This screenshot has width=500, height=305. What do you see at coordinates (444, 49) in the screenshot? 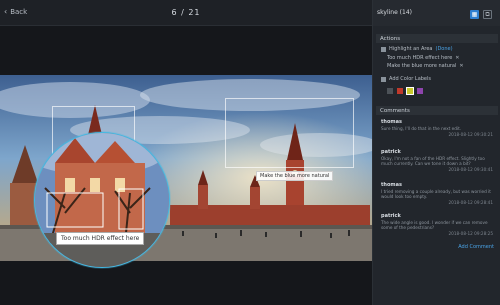
I see `done-link: (Done)` at bounding box center [444, 49].